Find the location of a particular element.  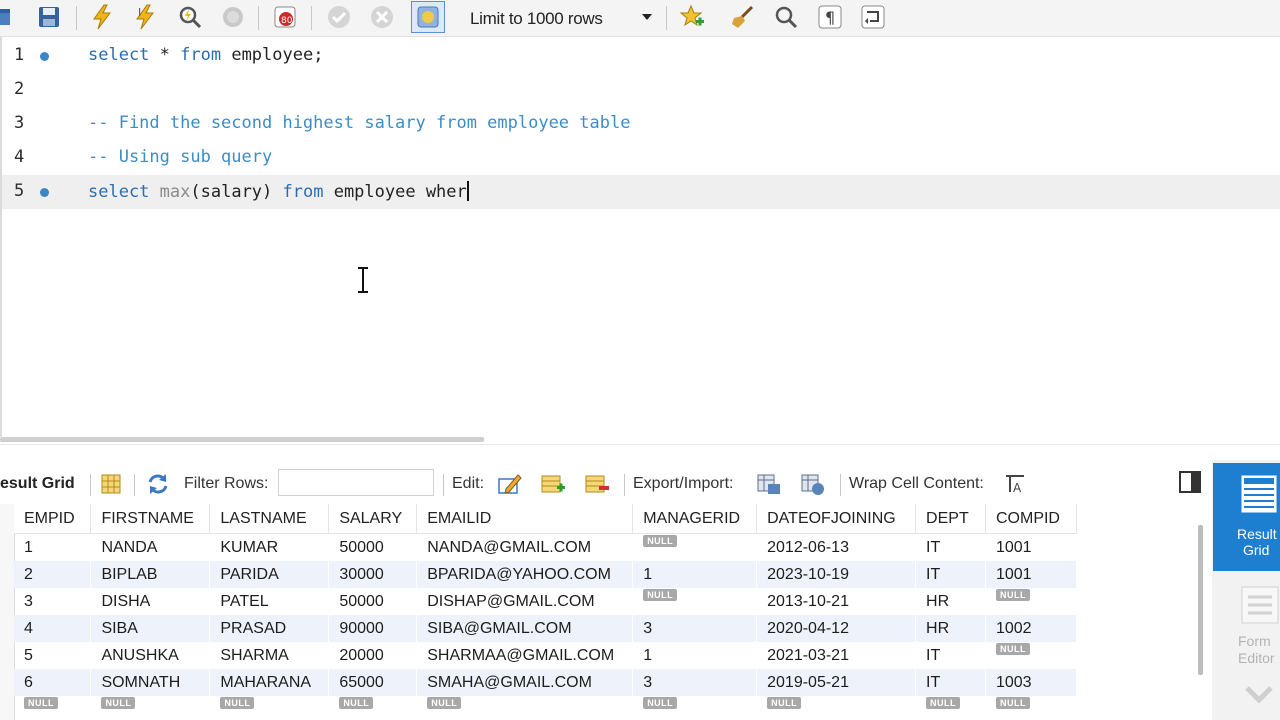

save-icon is located at coordinates (49, 17).